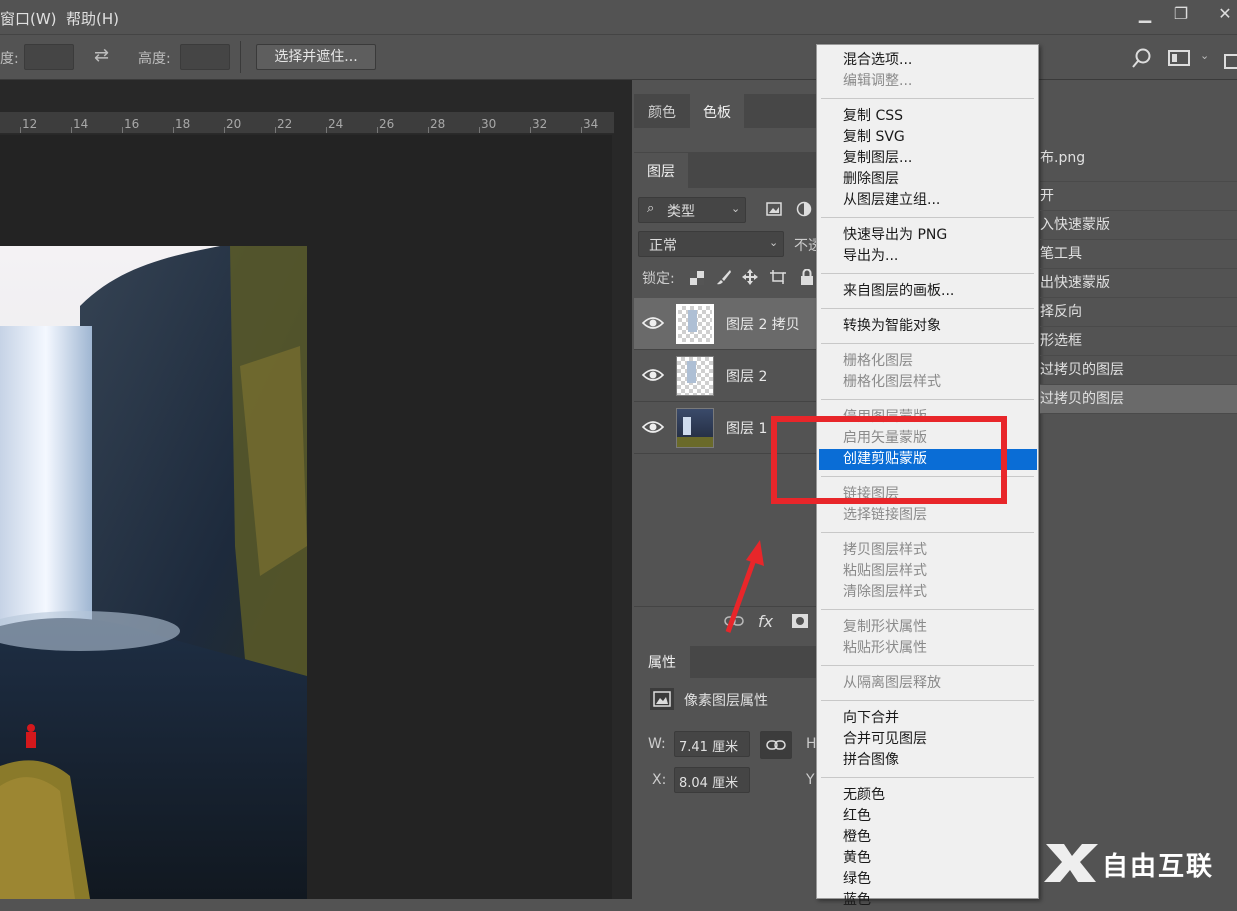 This screenshot has width=1237, height=911. What do you see at coordinates (1222, 14) in the screenshot?
I see `close-icon: ✕` at bounding box center [1222, 14].